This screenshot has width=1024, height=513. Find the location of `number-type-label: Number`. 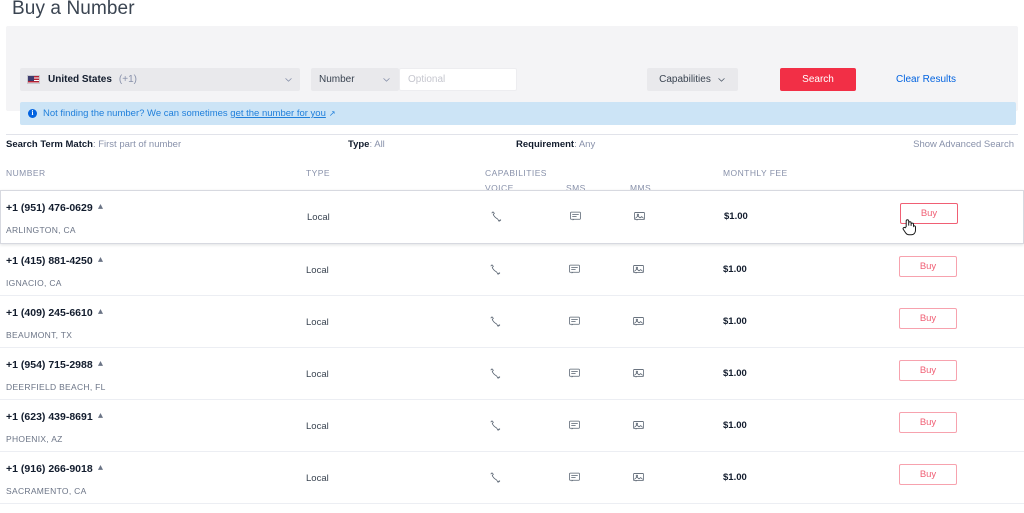

number-type-label: Number is located at coordinates (337, 79).